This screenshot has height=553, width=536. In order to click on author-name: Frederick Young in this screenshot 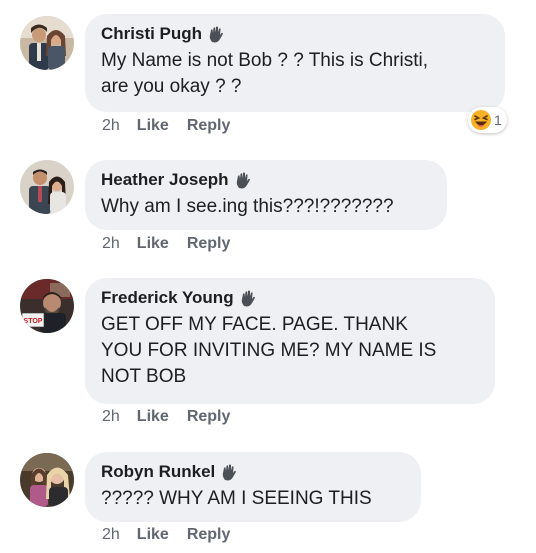, I will do `click(167, 298)`.